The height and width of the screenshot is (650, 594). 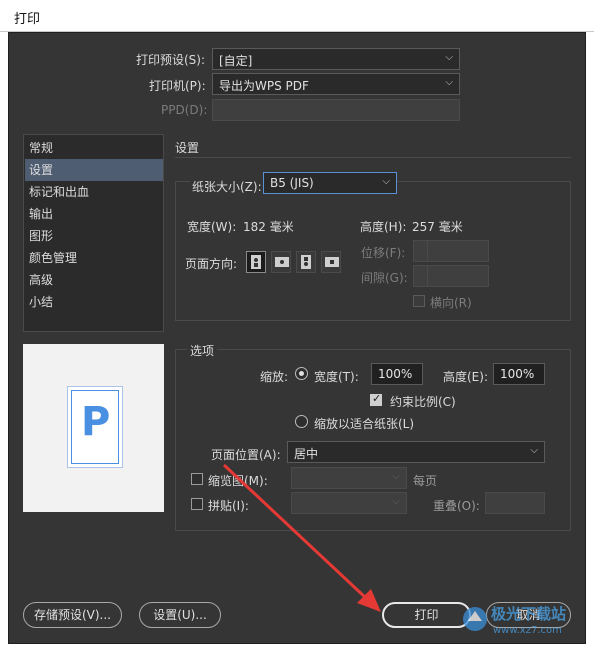 I want to click on title-bar: 打印, so click(x=297, y=16).